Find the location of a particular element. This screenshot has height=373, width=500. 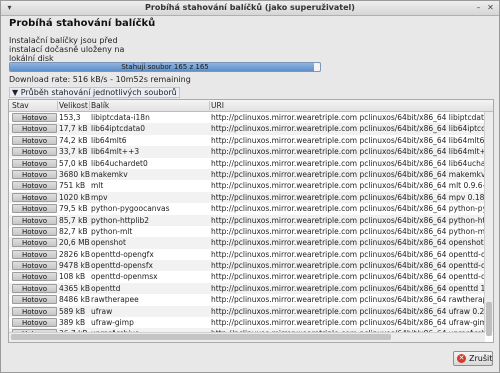

row-package: rawtherapee is located at coordinates (115, 300).